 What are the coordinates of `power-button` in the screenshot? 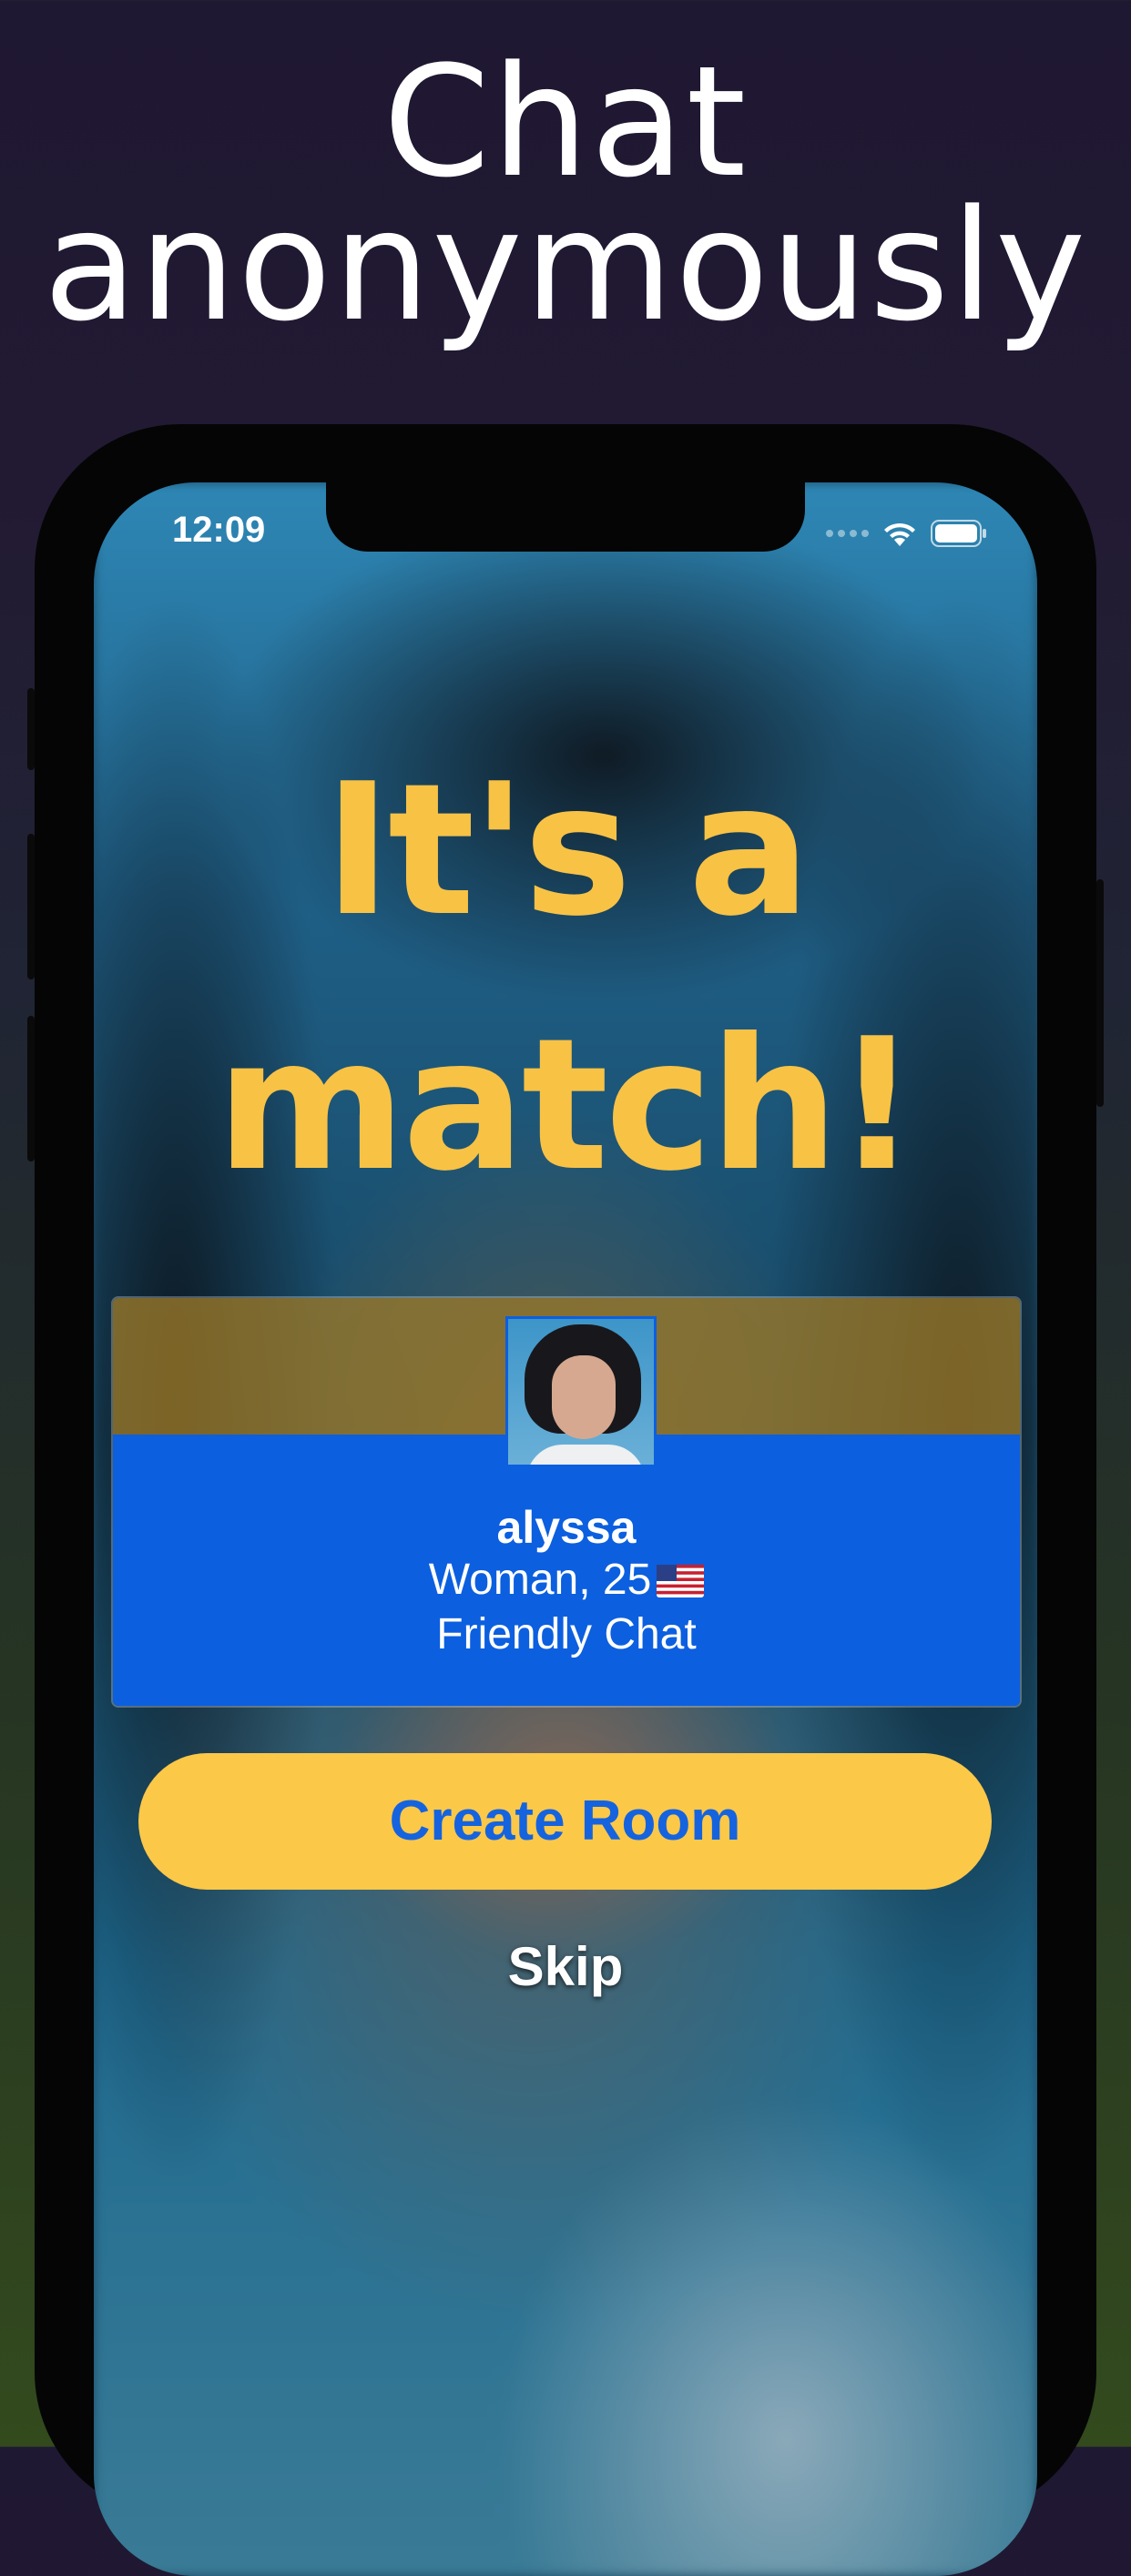 It's located at (1100, 993).